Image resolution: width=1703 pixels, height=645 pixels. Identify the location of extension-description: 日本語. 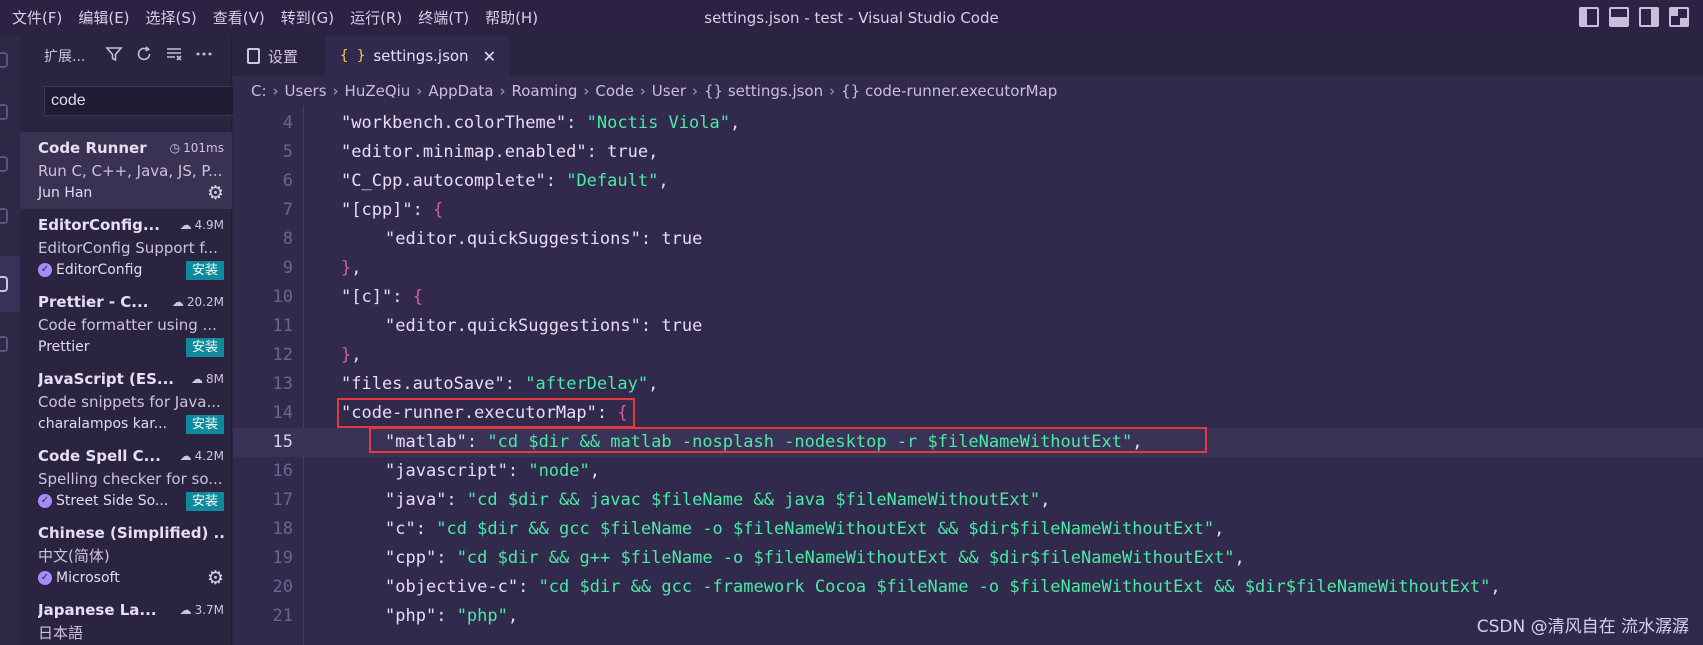
(61, 633).